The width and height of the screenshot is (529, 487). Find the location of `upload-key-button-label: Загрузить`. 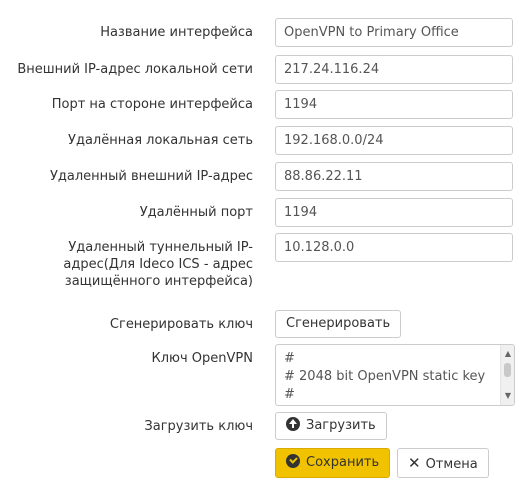

upload-key-button-label: Загрузить is located at coordinates (341, 425).